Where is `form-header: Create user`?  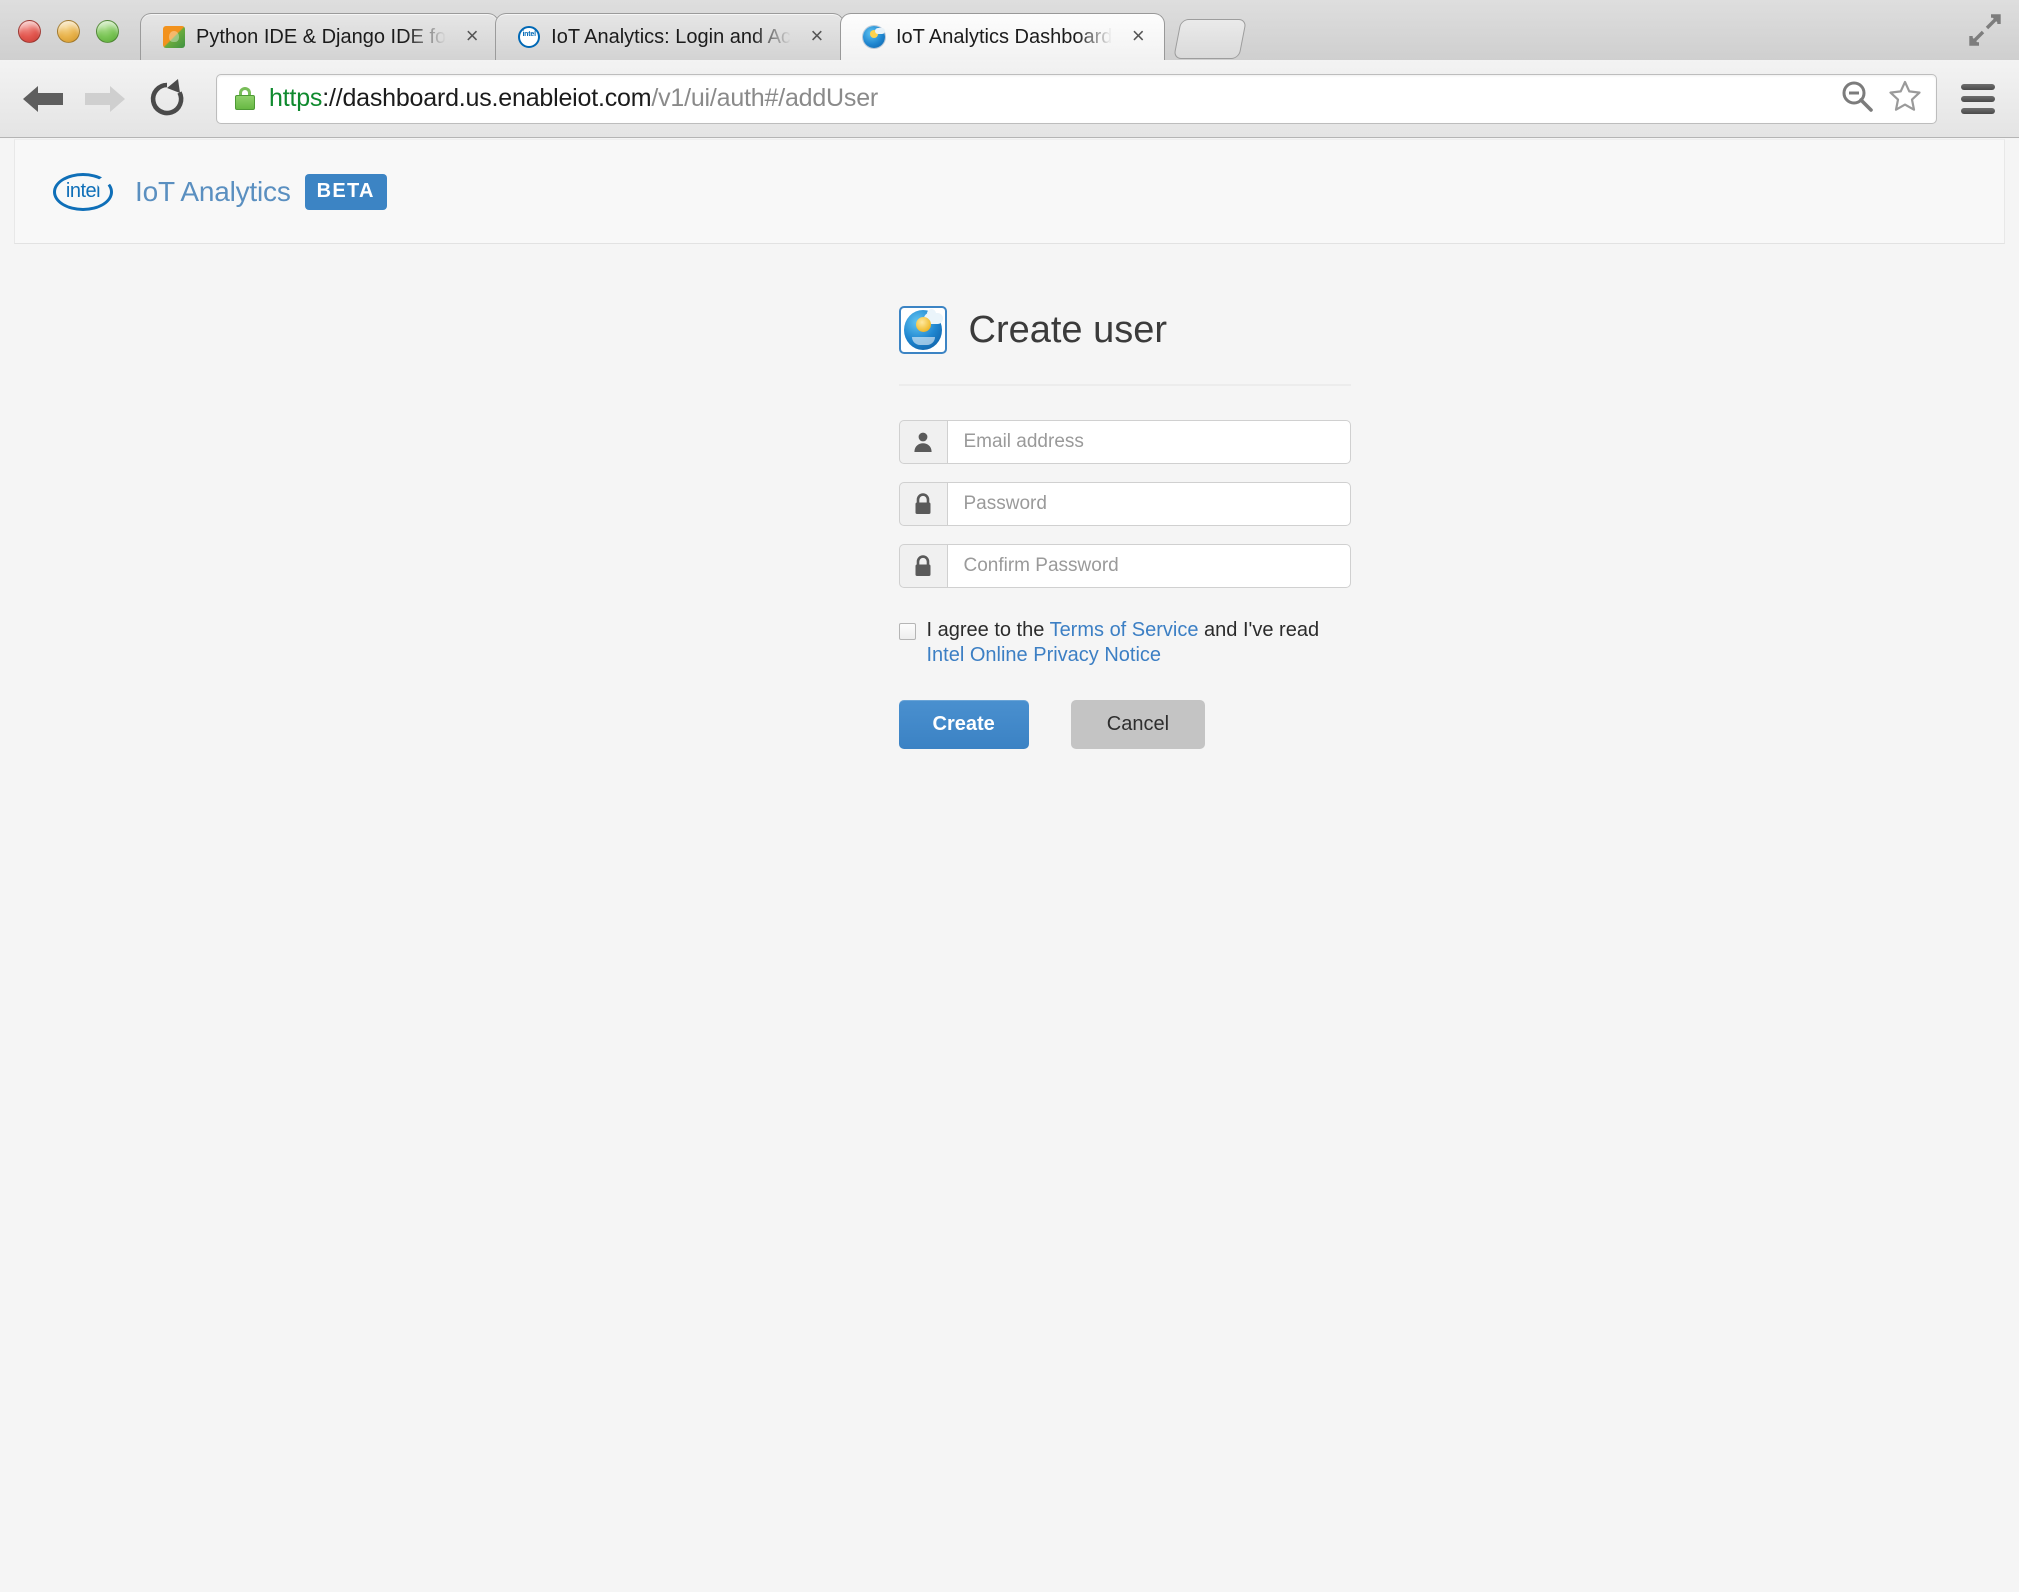
form-header: Create user is located at coordinates (1124, 346).